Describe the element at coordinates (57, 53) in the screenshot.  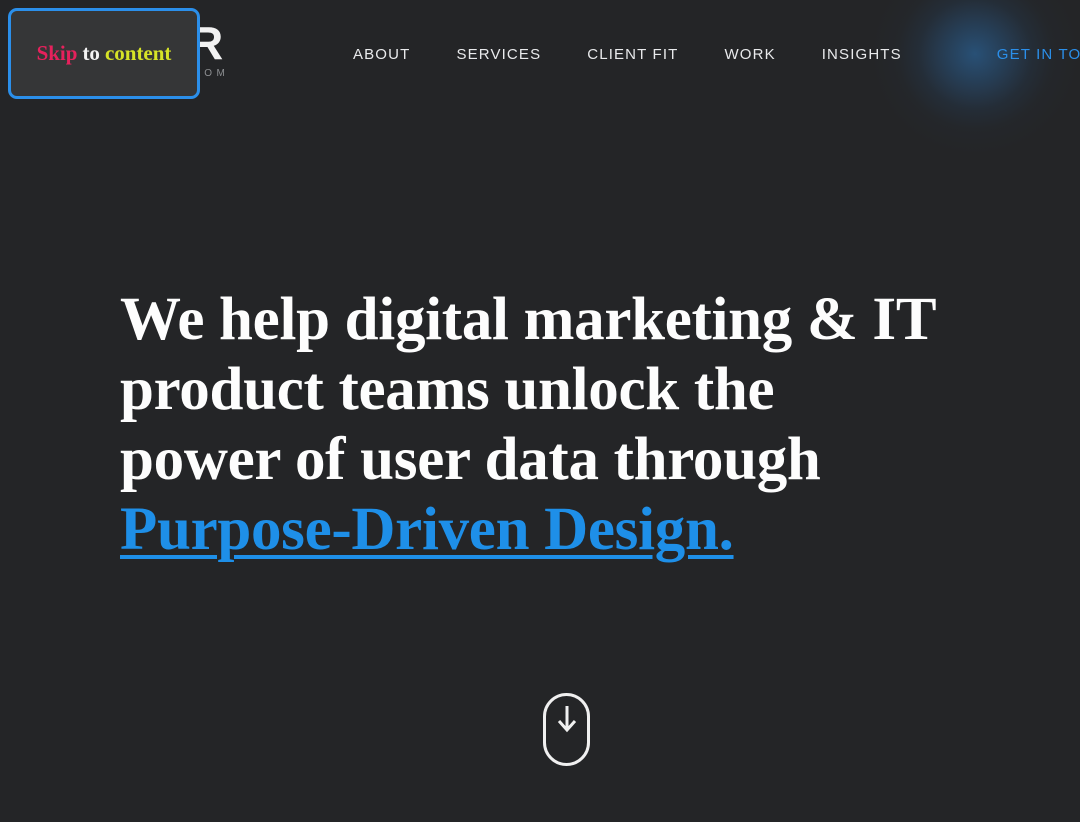
I see `skip-link-word-skip: Skip` at that location.